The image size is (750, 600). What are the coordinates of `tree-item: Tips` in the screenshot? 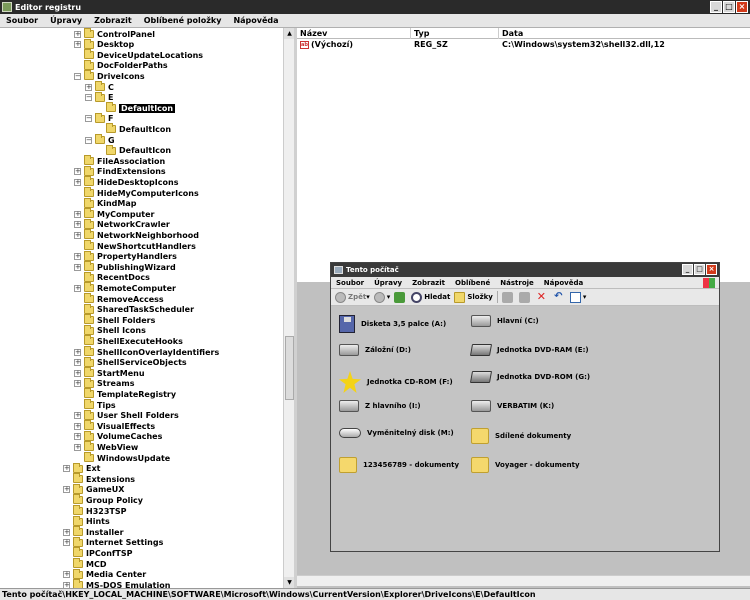 It's located at (95, 404).